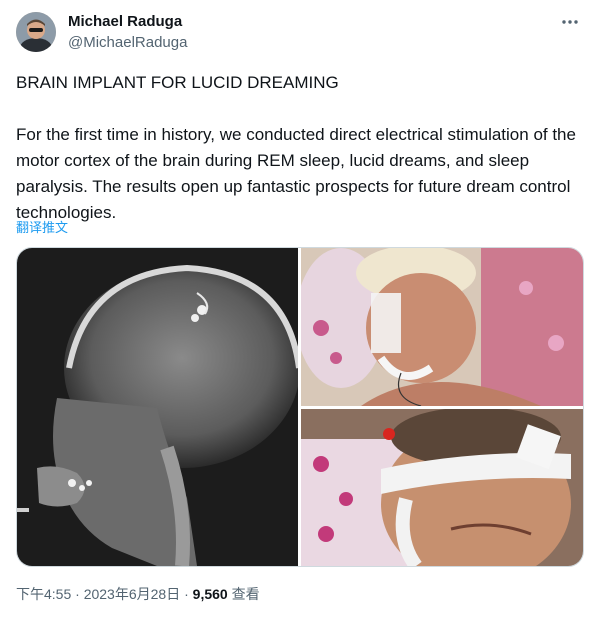  What do you see at coordinates (127, 42) in the screenshot?
I see `author-handle: @MichaelRaduga` at bounding box center [127, 42].